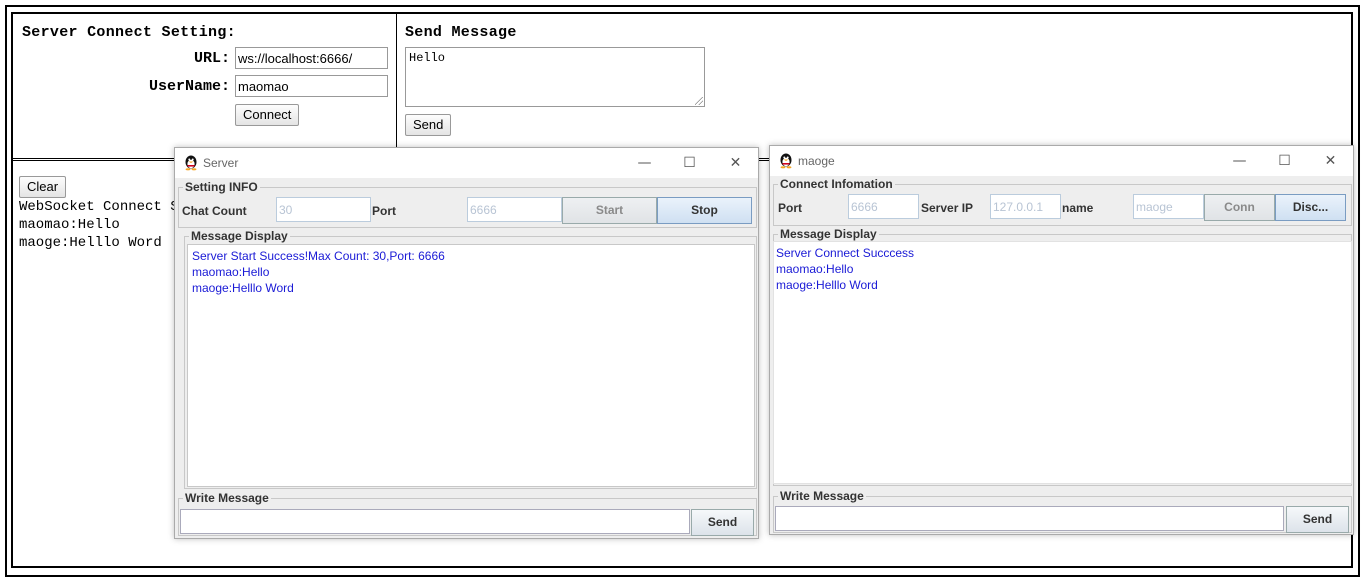 Image resolution: width=1365 pixels, height=582 pixels. What do you see at coordinates (129, 32) in the screenshot?
I see `connect-setting-title: Server Connect Setting:` at bounding box center [129, 32].